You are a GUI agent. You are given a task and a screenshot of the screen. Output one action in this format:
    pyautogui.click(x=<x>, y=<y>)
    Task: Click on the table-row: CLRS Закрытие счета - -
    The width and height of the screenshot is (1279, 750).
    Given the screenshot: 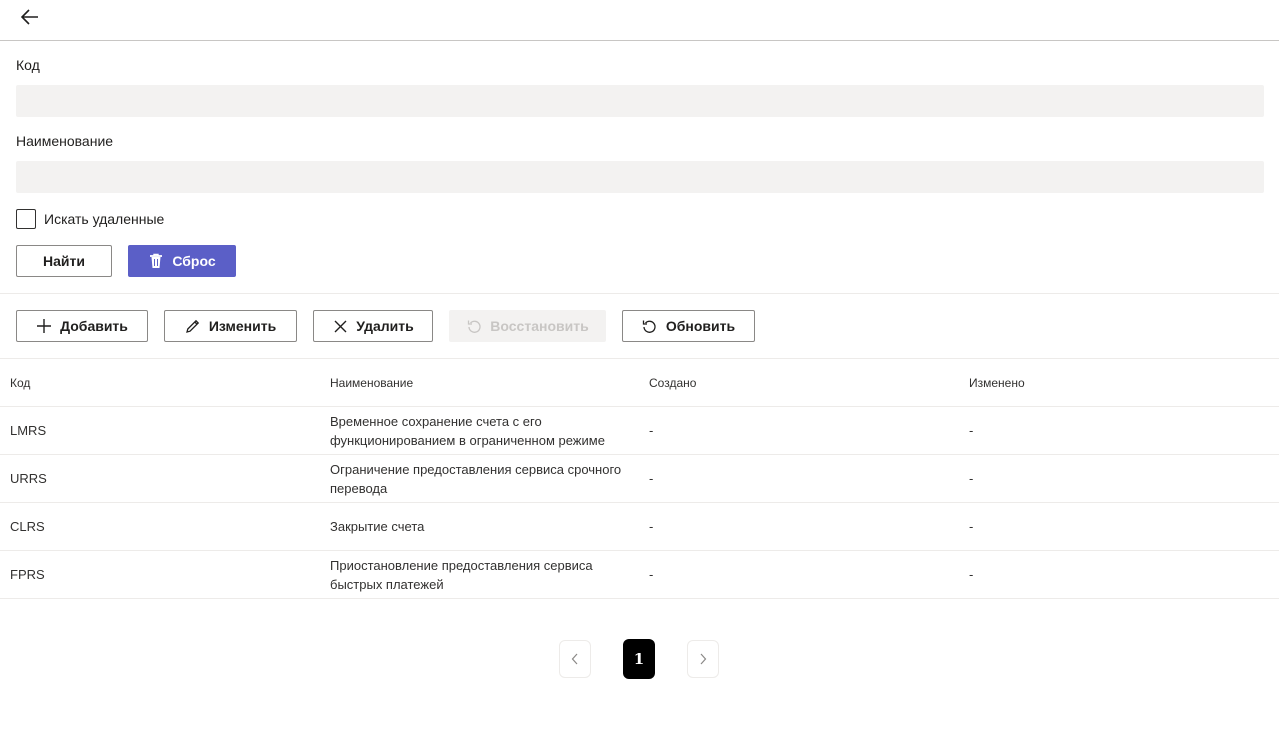 What is the action you would take?
    pyautogui.click(x=639, y=527)
    